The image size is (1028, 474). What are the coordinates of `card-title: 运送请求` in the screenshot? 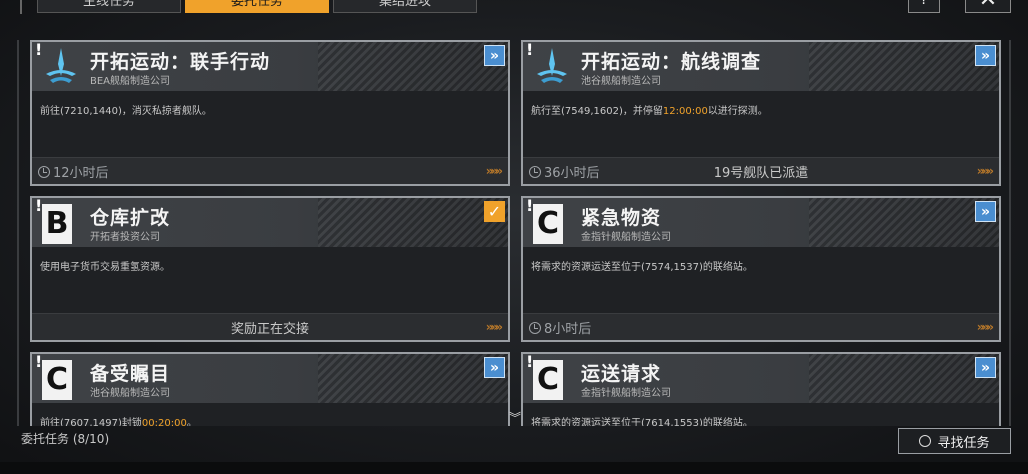 It's located at (621, 374).